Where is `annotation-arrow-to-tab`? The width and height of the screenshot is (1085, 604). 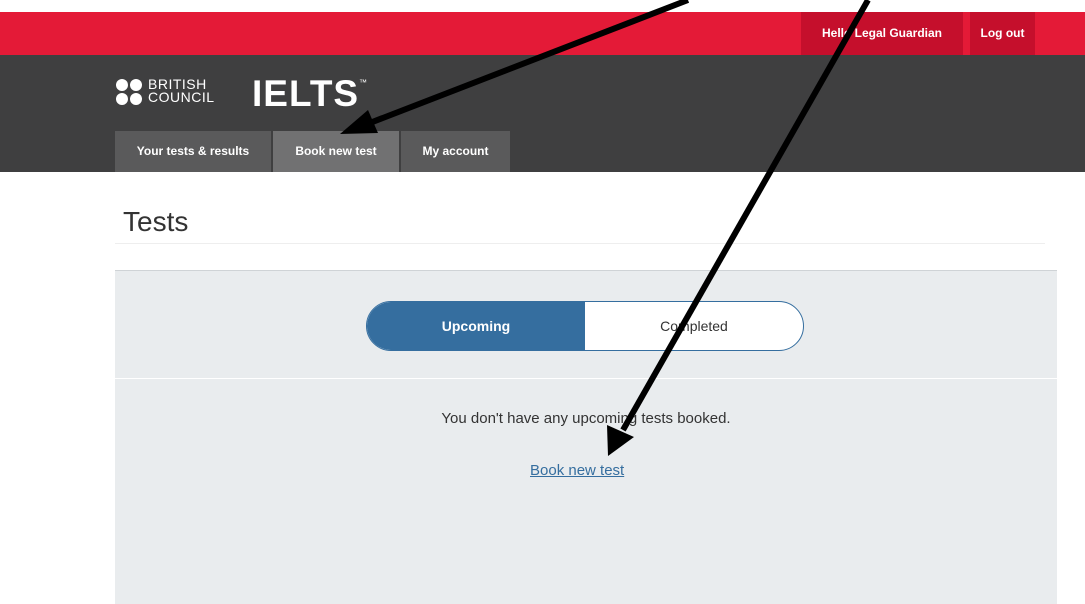 annotation-arrow-to-tab is located at coordinates (515, 67).